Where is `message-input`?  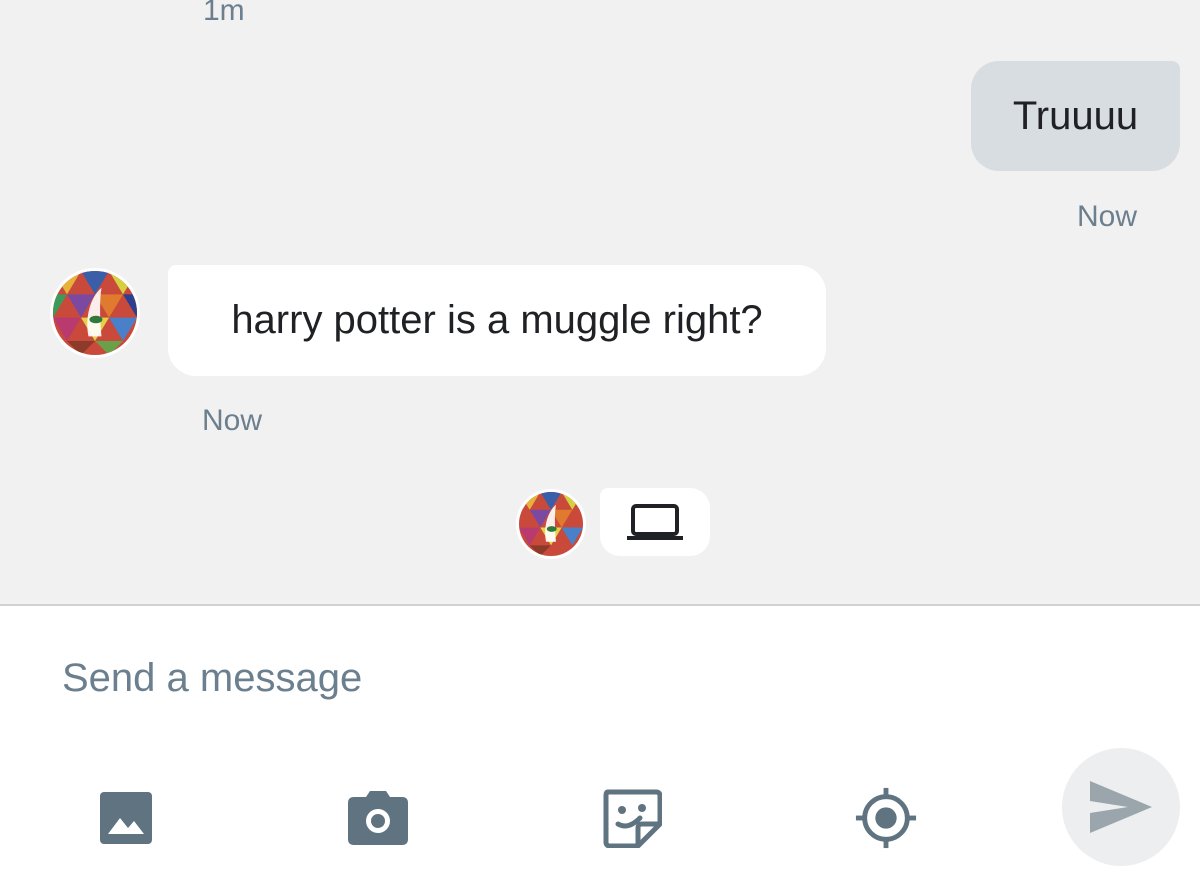 message-input is located at coordinates (512, 678).